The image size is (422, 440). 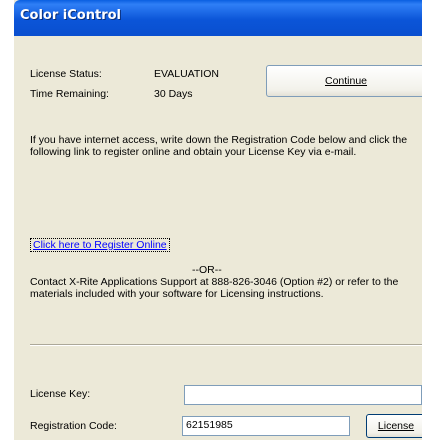 What do you see at coordinates (173, 94) in the screenshot?
I see `time-remaining-value: 30 Days` at bounding box center [173, 94].